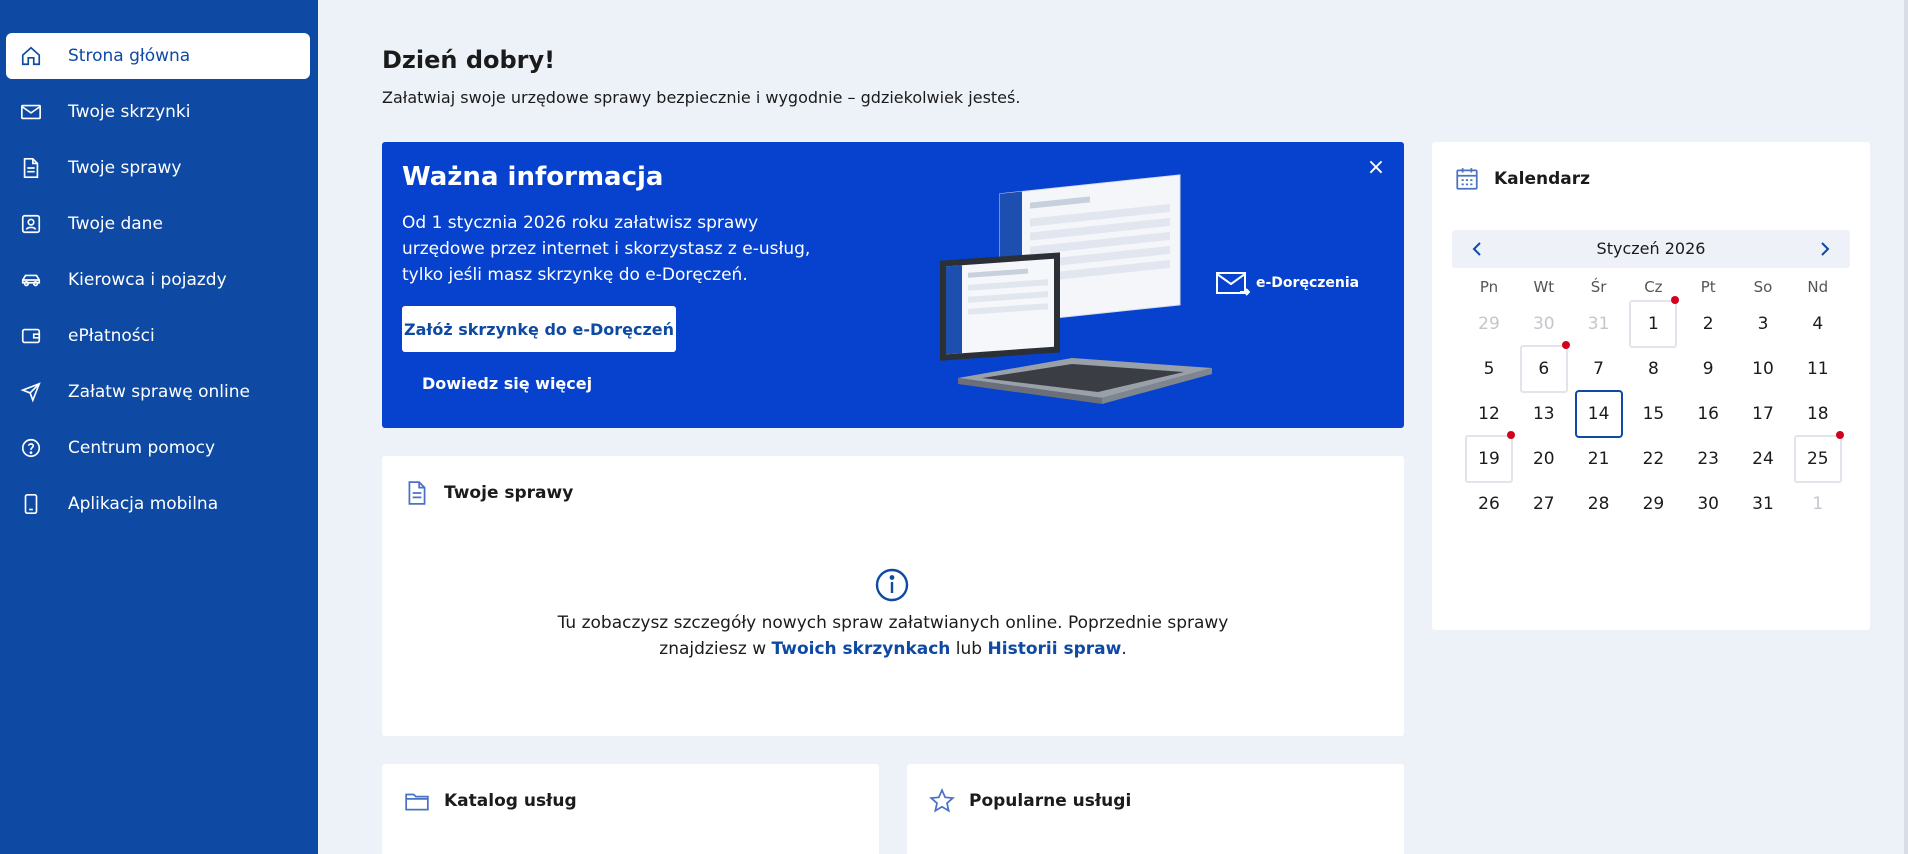 The height and width of the screenshot is (854, 1908). I want to click on calendar-day: 27, so click(1544, 504).